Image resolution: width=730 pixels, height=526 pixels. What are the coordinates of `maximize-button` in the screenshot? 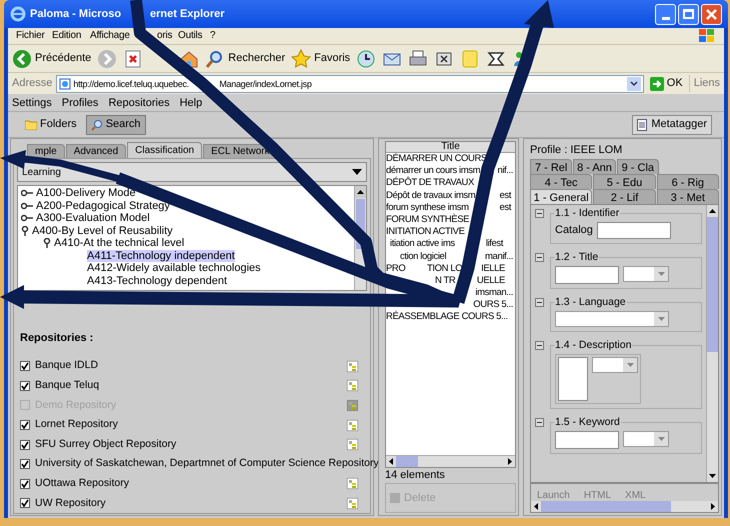 It's located at (688, 14).